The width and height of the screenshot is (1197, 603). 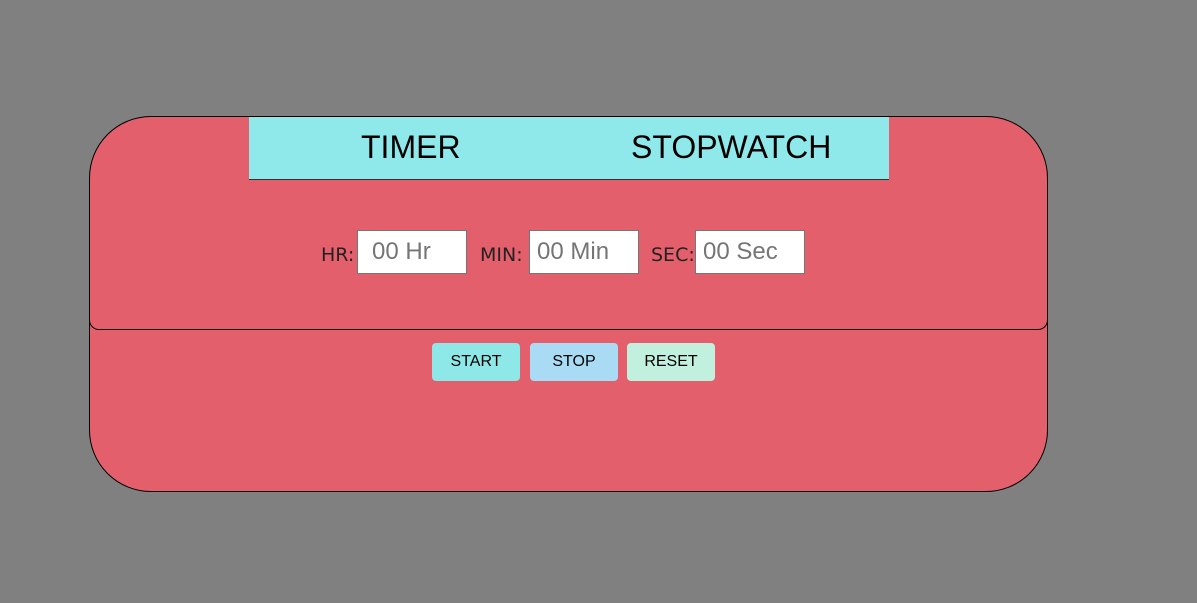 I want to click on hours-input, so click(x=412, y=252).